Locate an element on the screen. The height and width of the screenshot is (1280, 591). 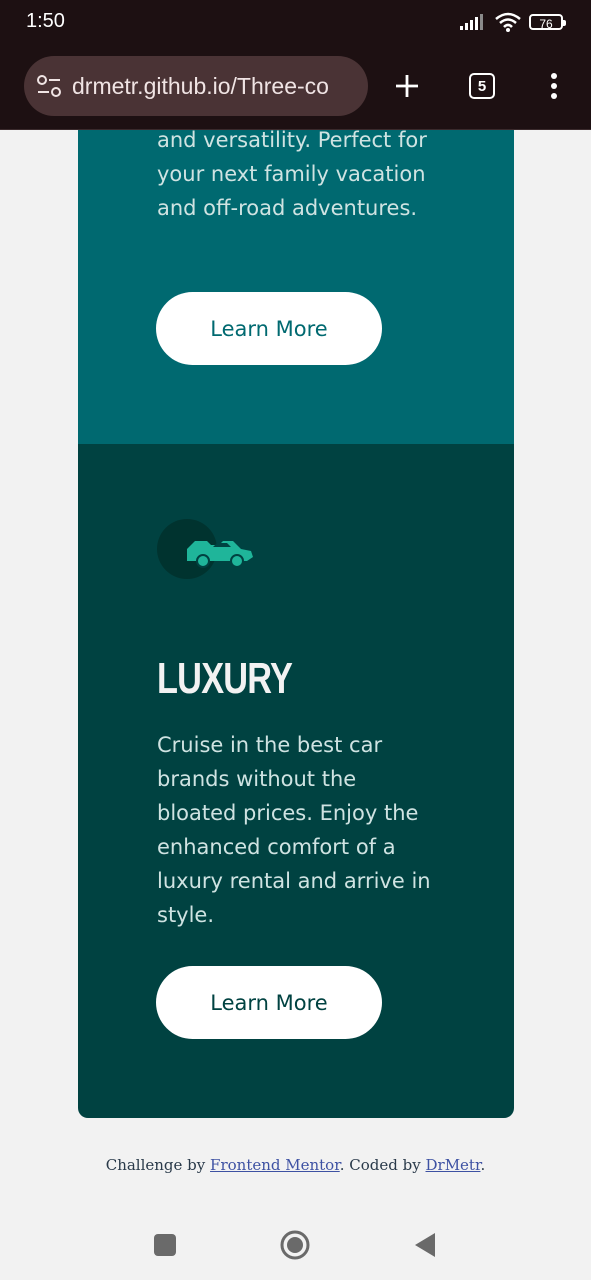
car-icon is located at coordinates (205, 549).